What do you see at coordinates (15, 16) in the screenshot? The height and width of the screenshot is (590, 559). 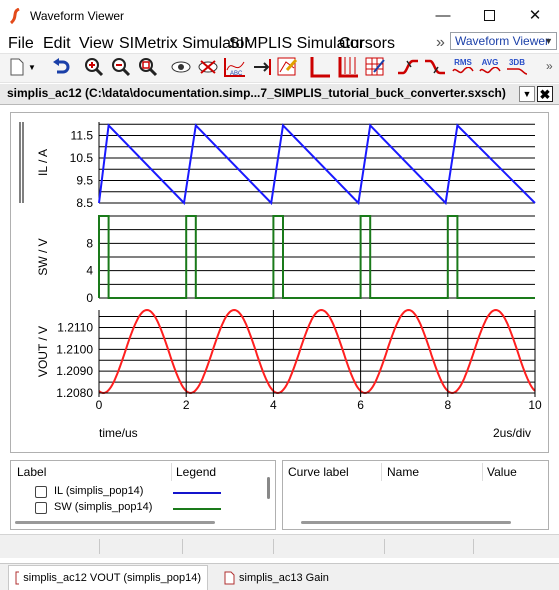 I see `app-logo-icon` at bounding box center [15, 16].